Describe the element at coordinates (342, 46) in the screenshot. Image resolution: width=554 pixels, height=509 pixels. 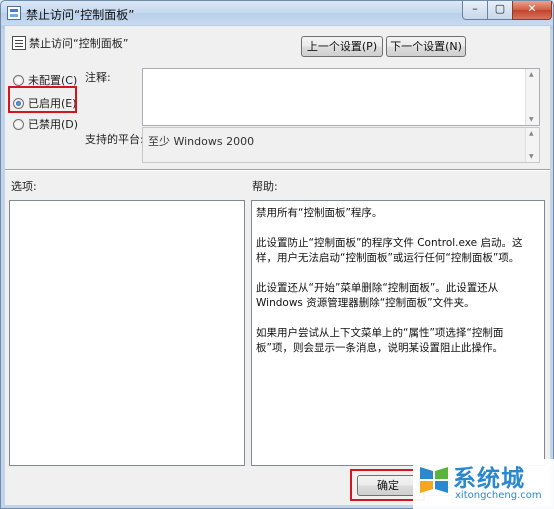
I see `previous-setting-button: 上一个设置(P)` at that location.